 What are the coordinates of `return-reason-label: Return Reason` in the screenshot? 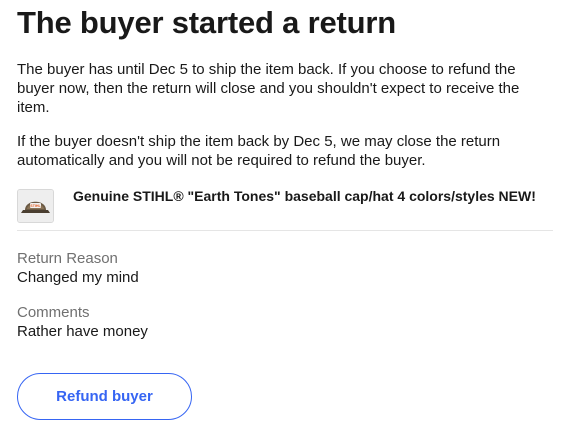 It's located at (67, 258).